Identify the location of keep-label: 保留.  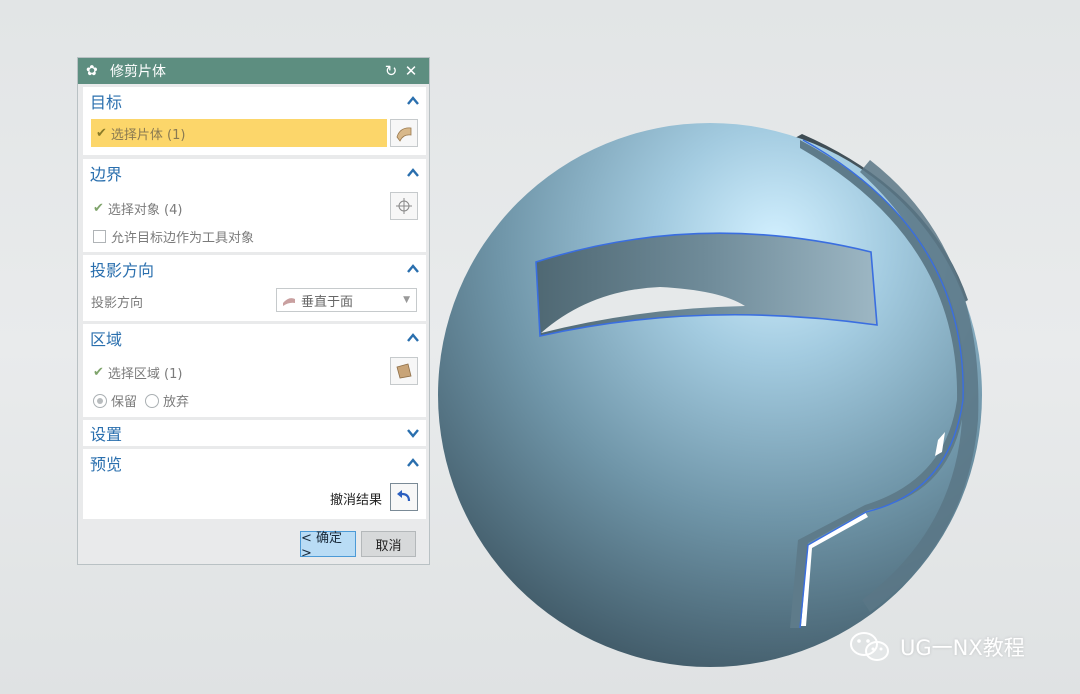
(124, 402).